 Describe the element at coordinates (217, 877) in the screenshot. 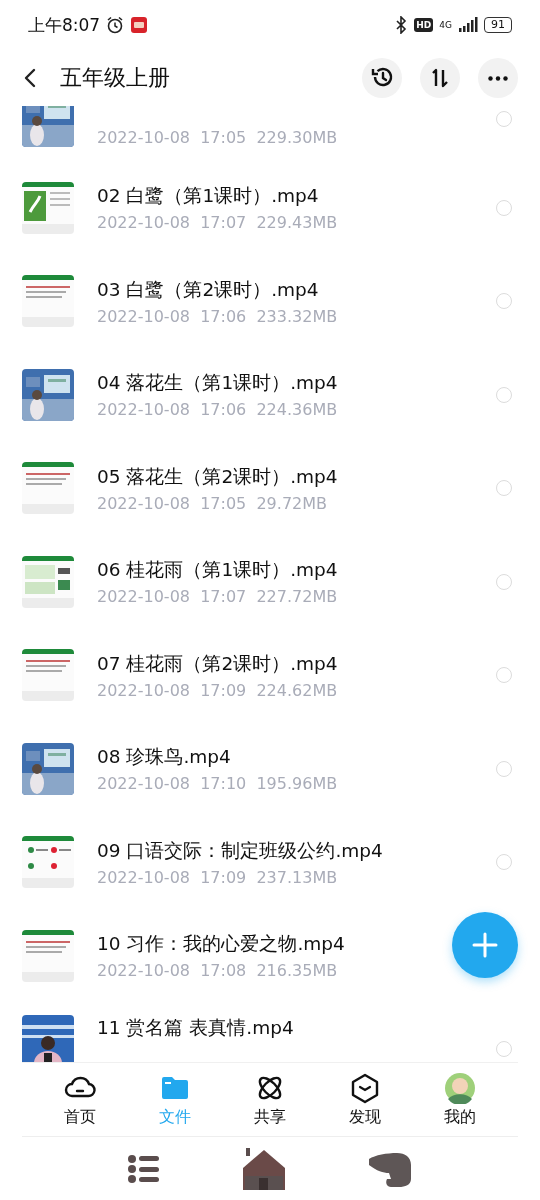

I see `file-details: 2022-10-08 17:09 237.13MB` at that location.